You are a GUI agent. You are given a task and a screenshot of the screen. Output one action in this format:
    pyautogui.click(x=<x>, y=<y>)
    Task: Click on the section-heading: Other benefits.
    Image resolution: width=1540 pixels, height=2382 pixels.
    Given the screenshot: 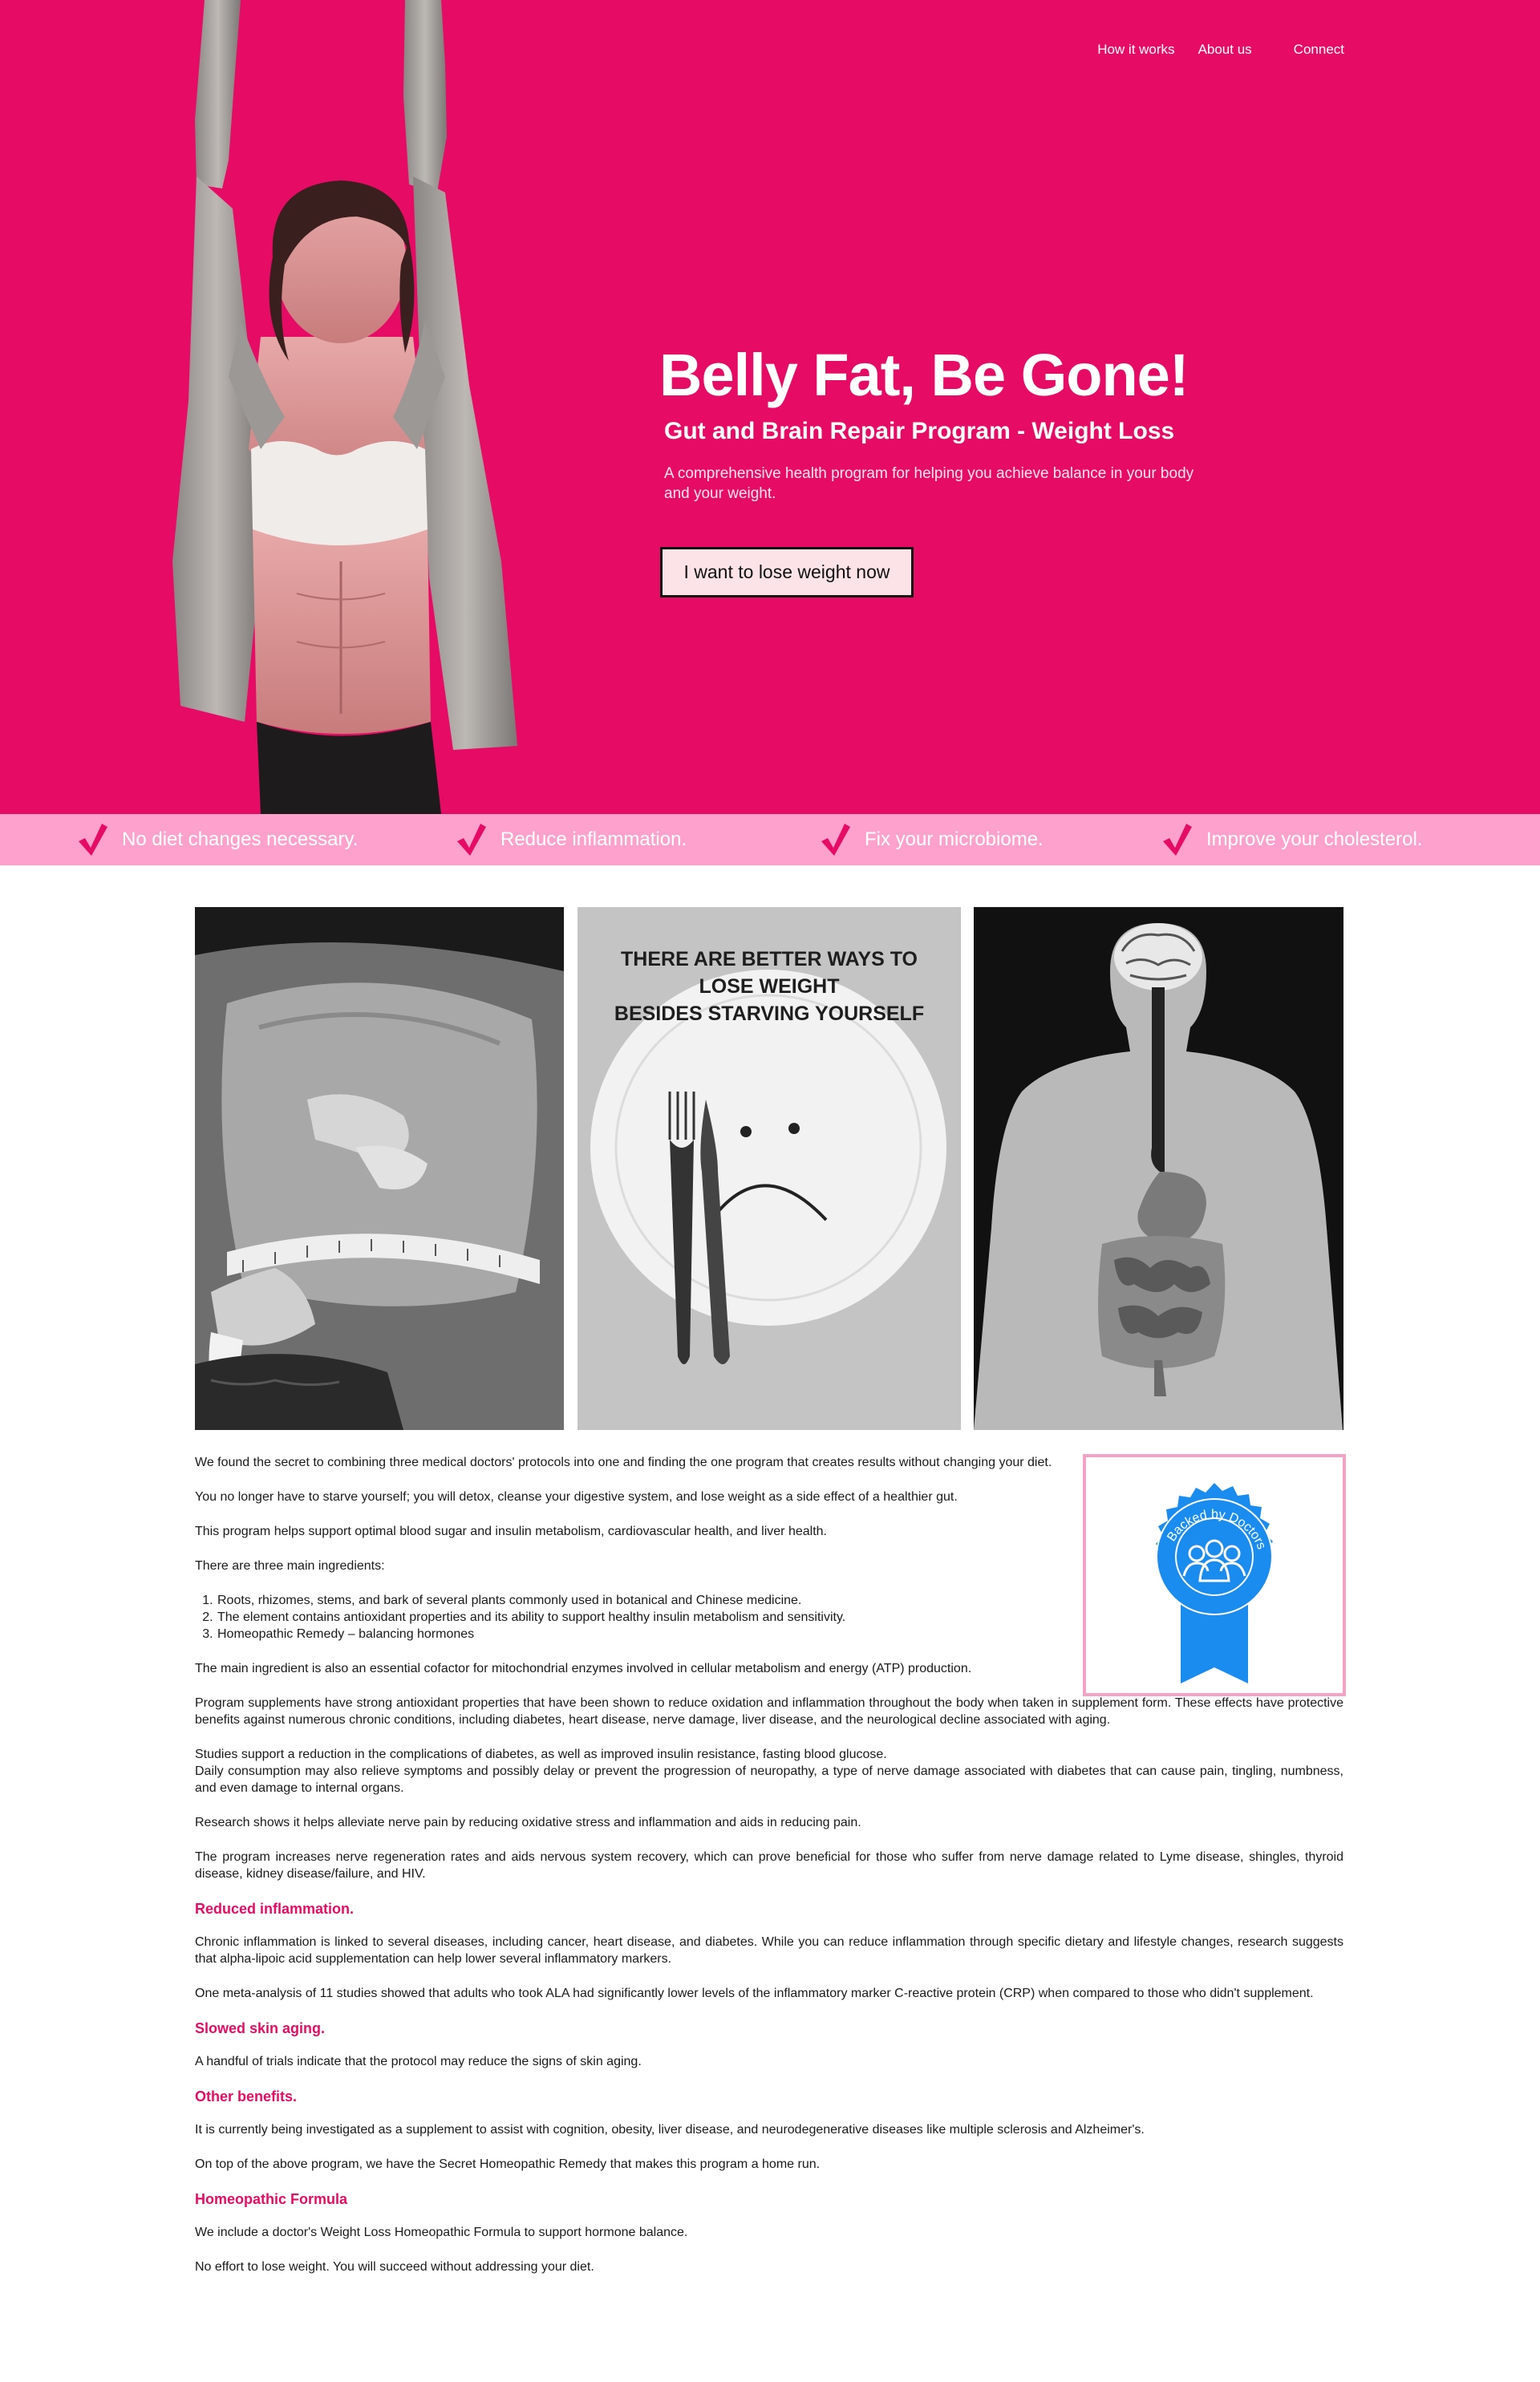 What is the action you would take?
    pyautogui.click(x=246, y=2096)
    